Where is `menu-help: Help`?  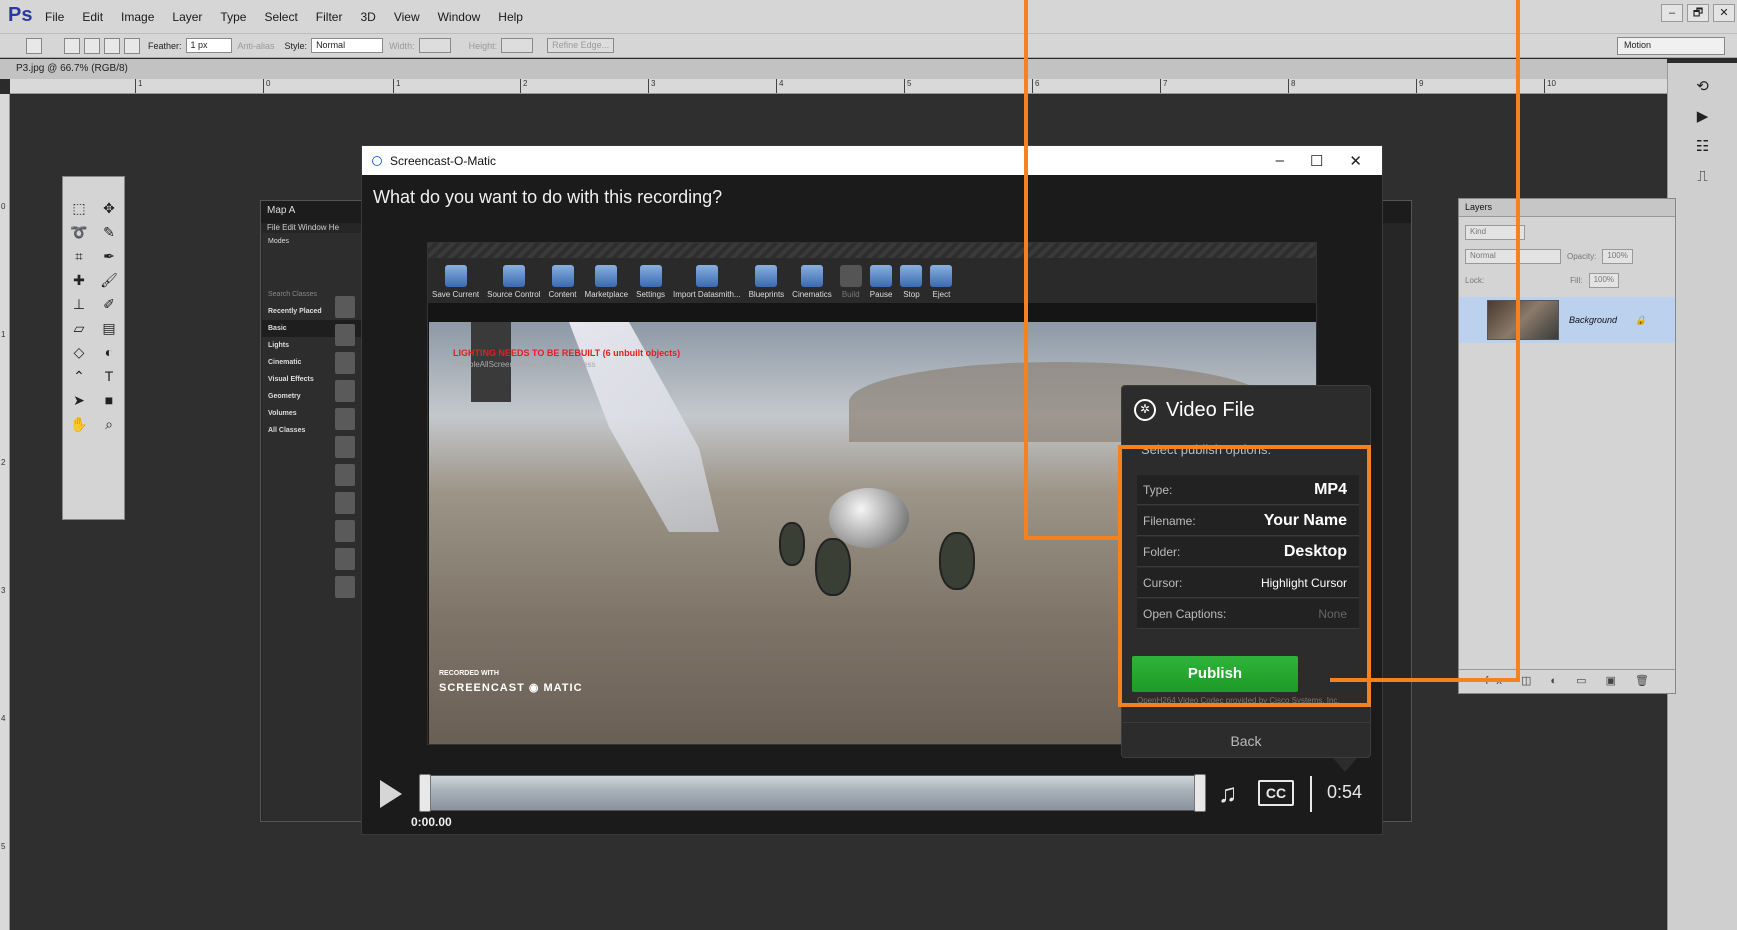
menu-help: Help is located at coordinates (510, 17).